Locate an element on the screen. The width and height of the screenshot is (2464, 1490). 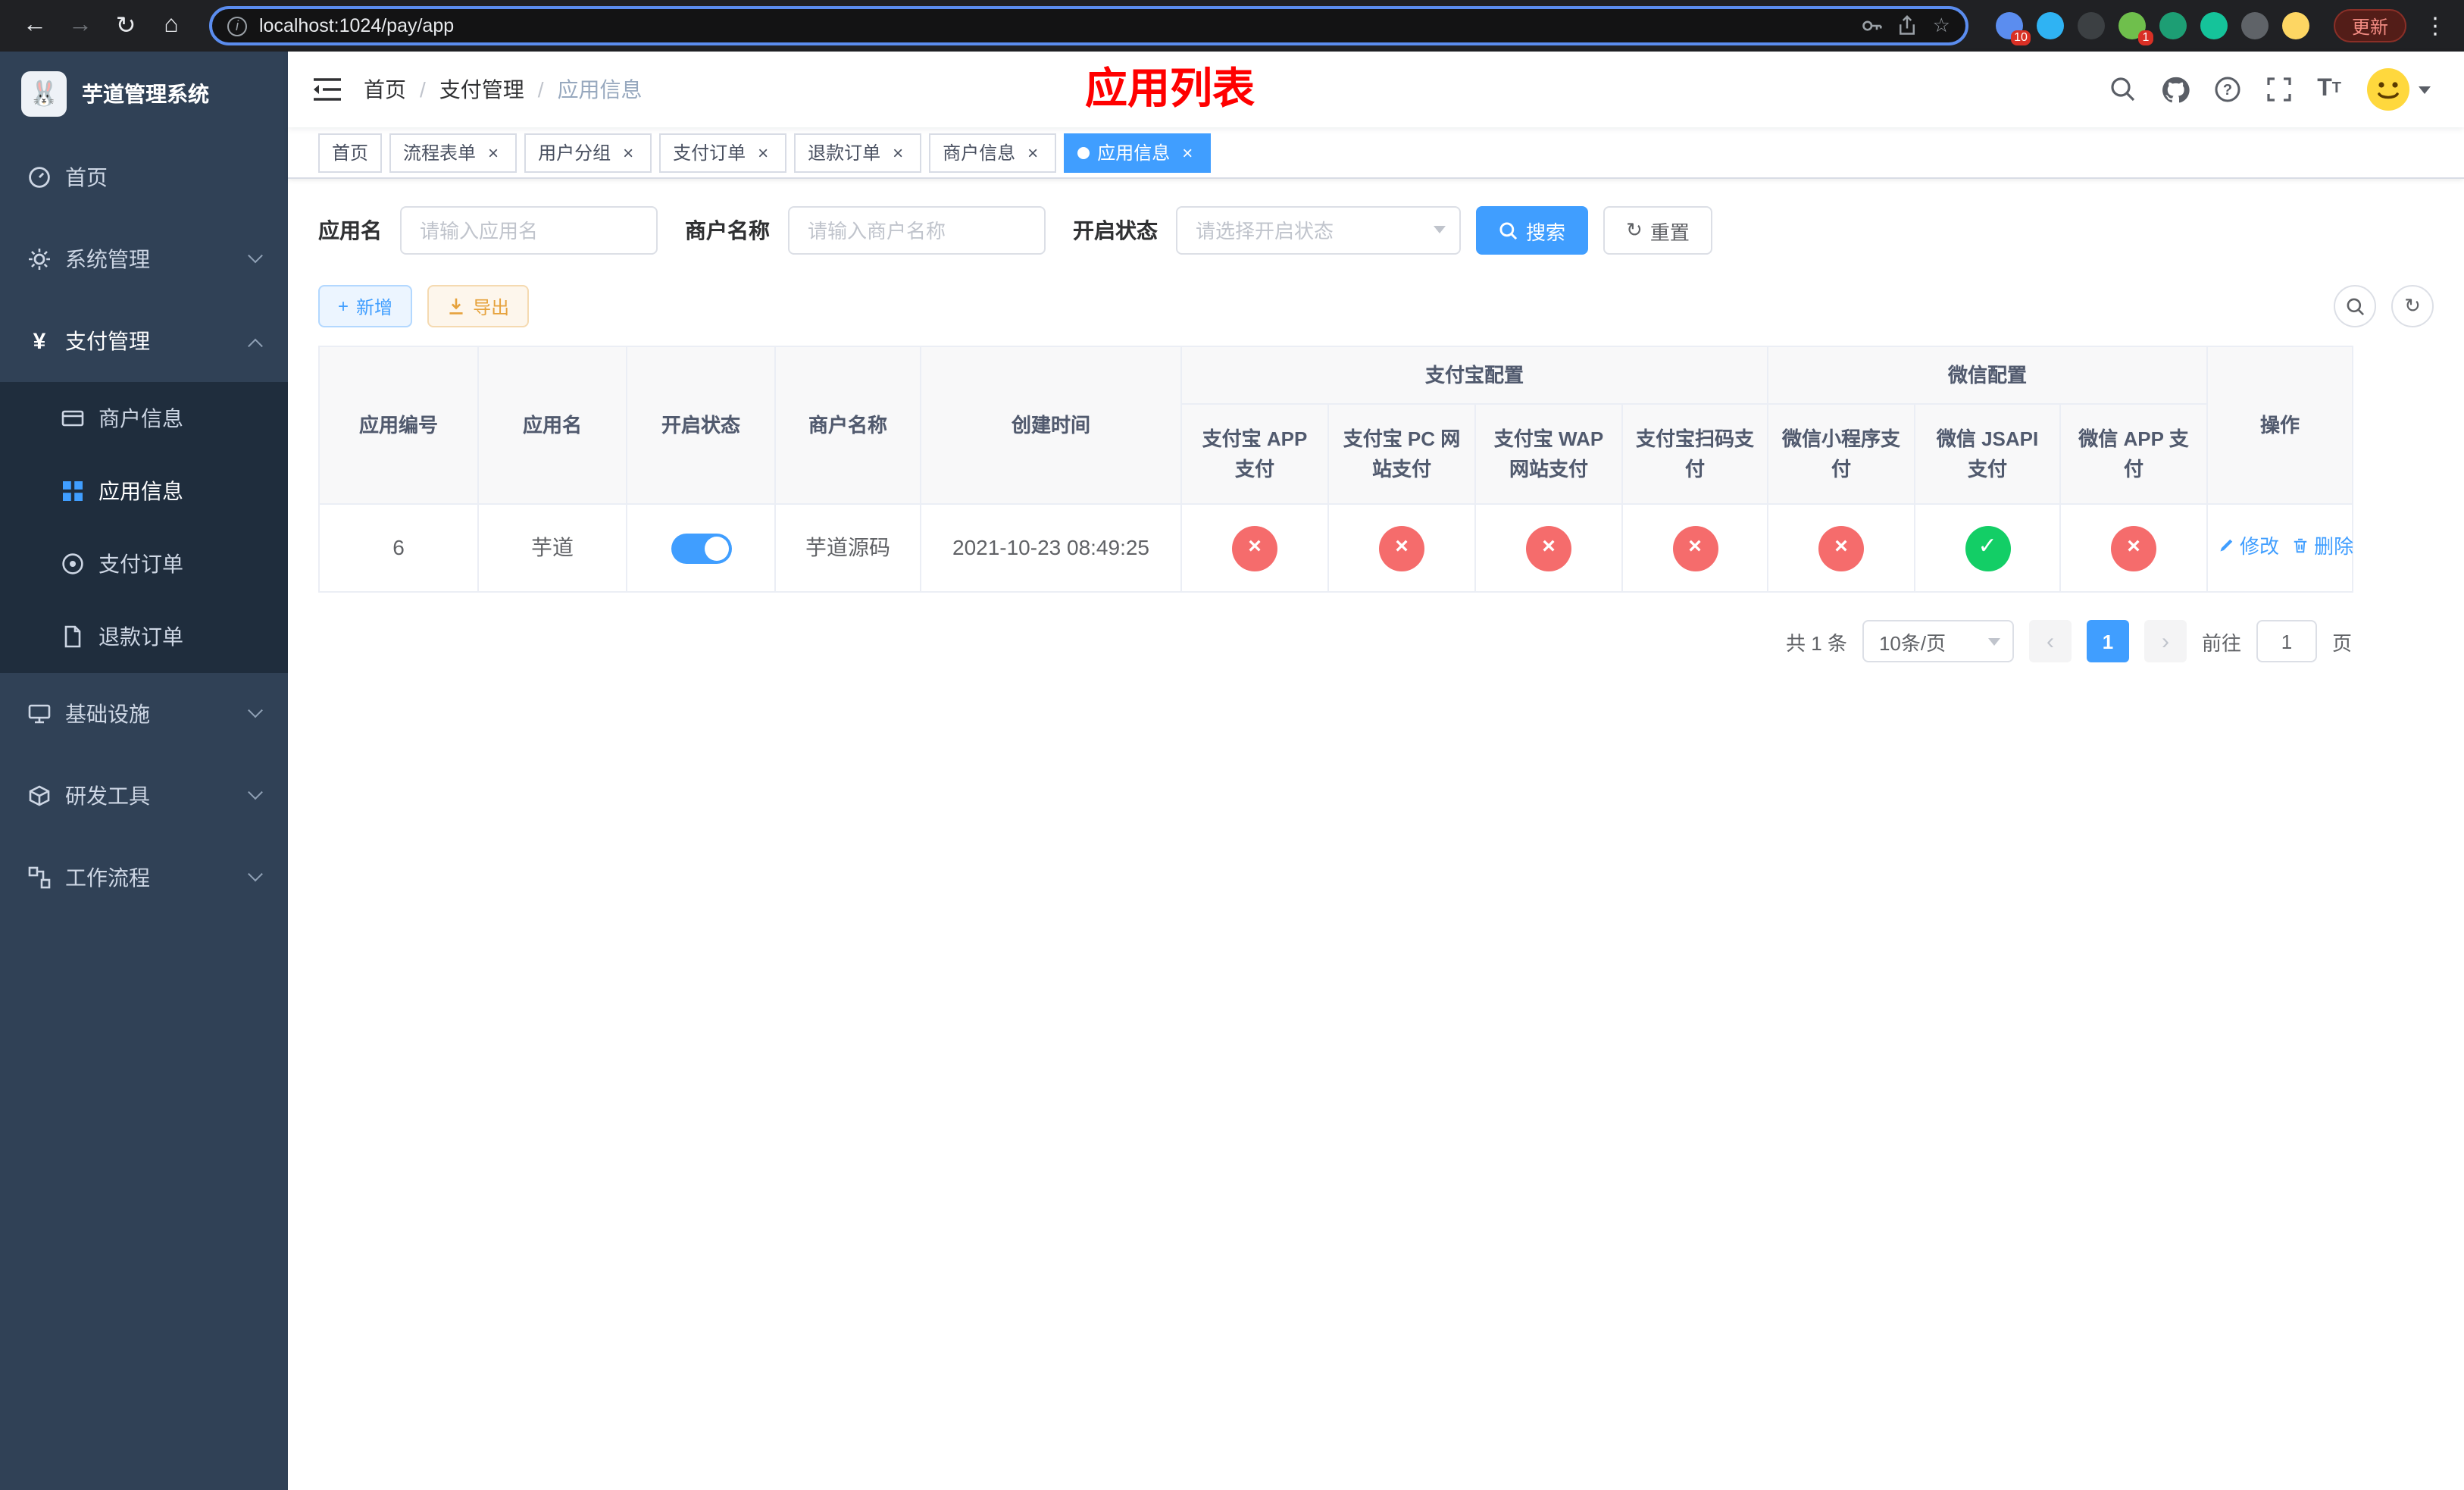
col-header-name: 应用名 is located at coordinates (552, 426).